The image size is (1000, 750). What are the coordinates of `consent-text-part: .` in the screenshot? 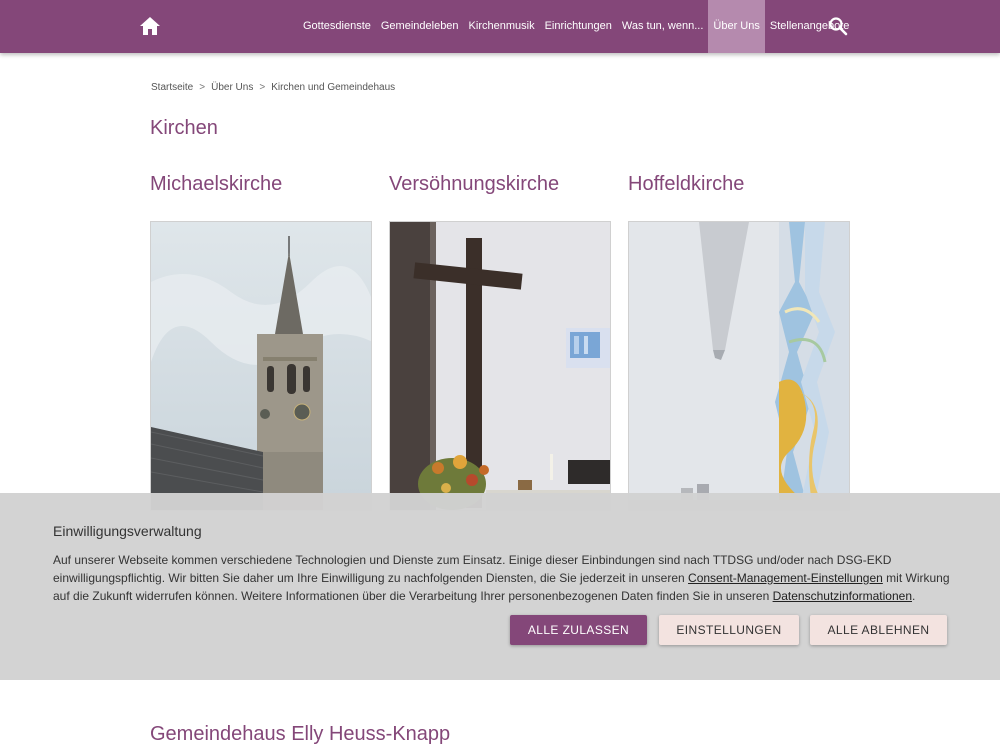 It's located at (914, 596).